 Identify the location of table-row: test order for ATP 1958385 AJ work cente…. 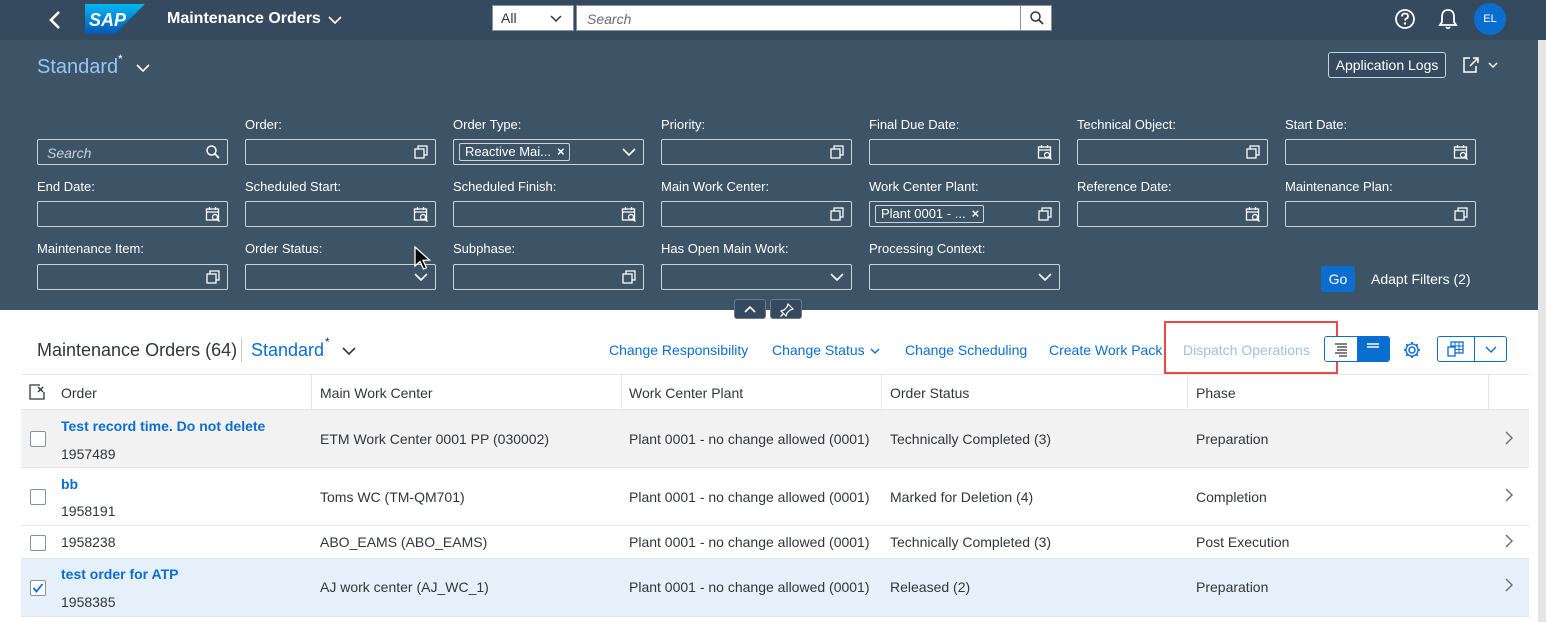
(775, 588).